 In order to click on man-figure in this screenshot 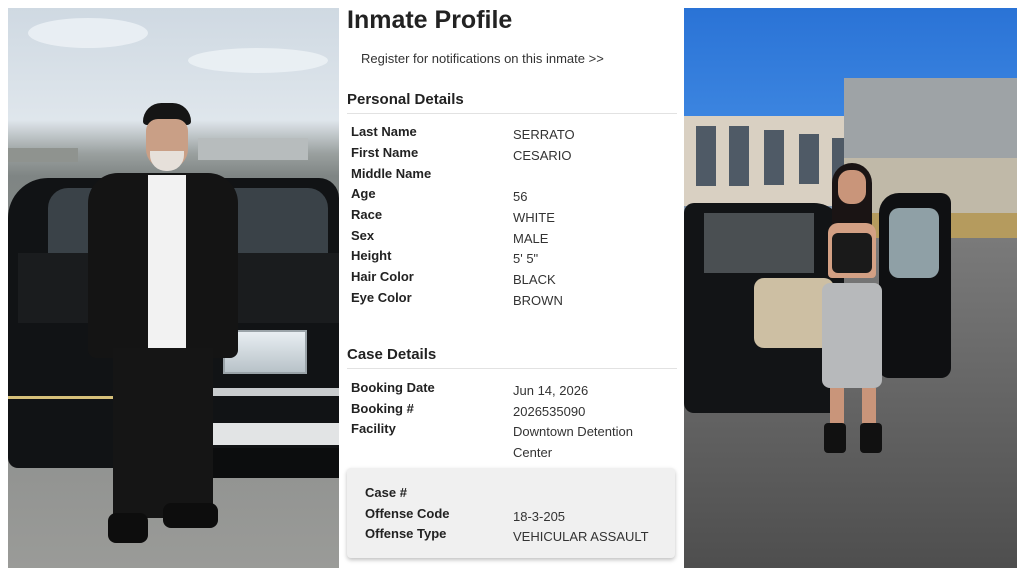, I will do `click(163, 328)`.